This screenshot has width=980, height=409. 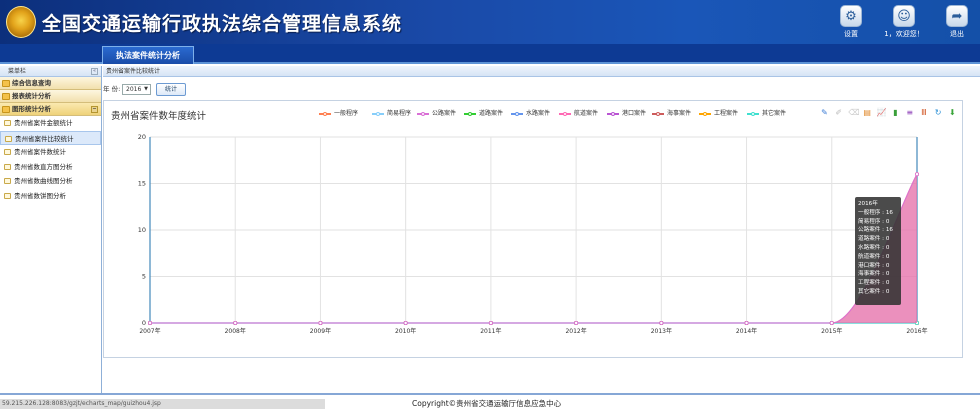 What do you see at coordinates (904, 34) in the screenshot?
I see `user-label: 1，欢迎您！` at bounding box center [904, 34].